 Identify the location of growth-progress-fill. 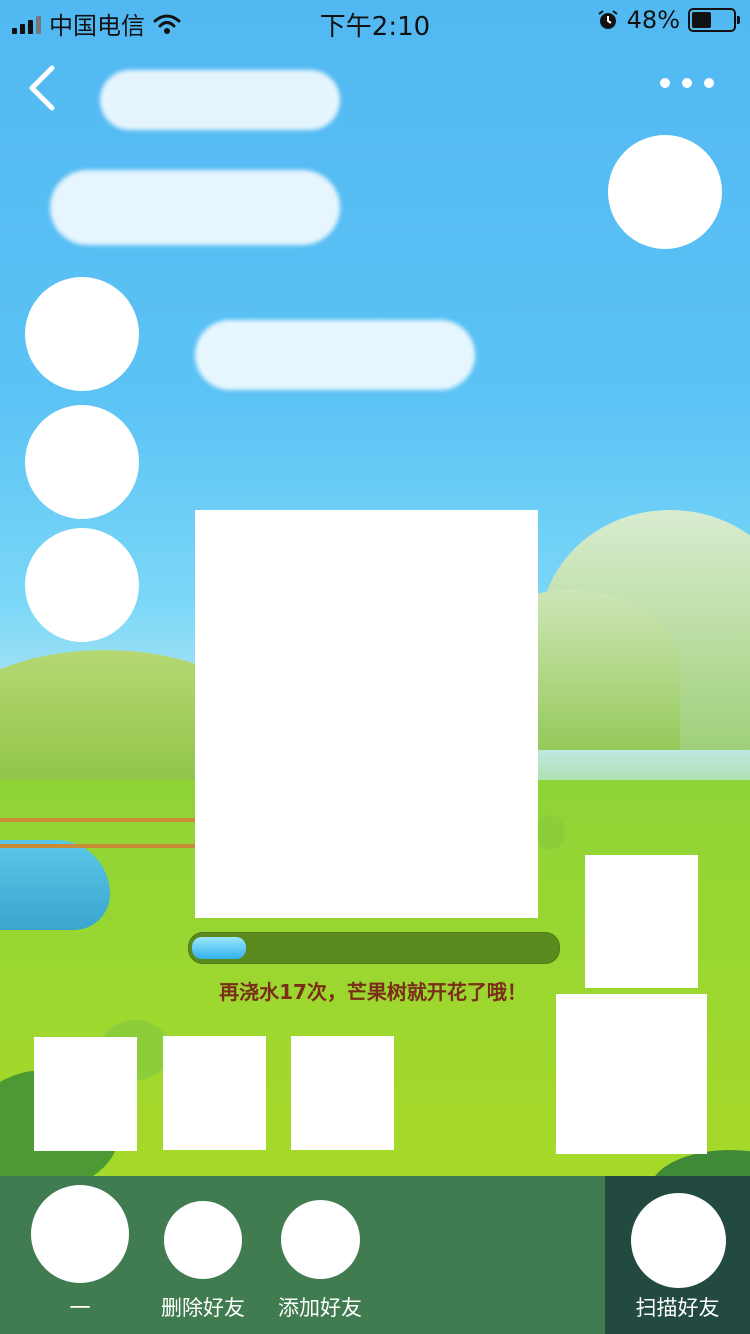
(219, 948).